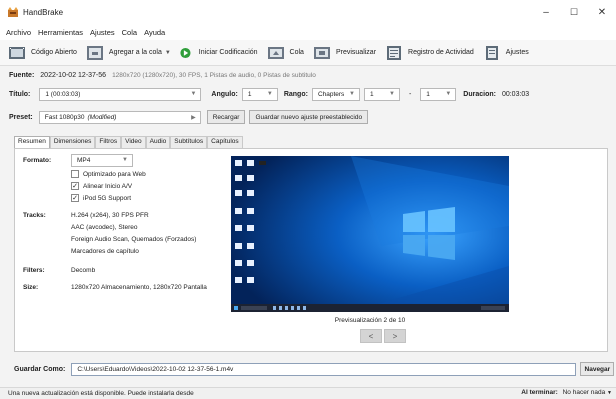 The image size is (616, 399). I want to click on source-label: Fuente:, so click(22, 75).